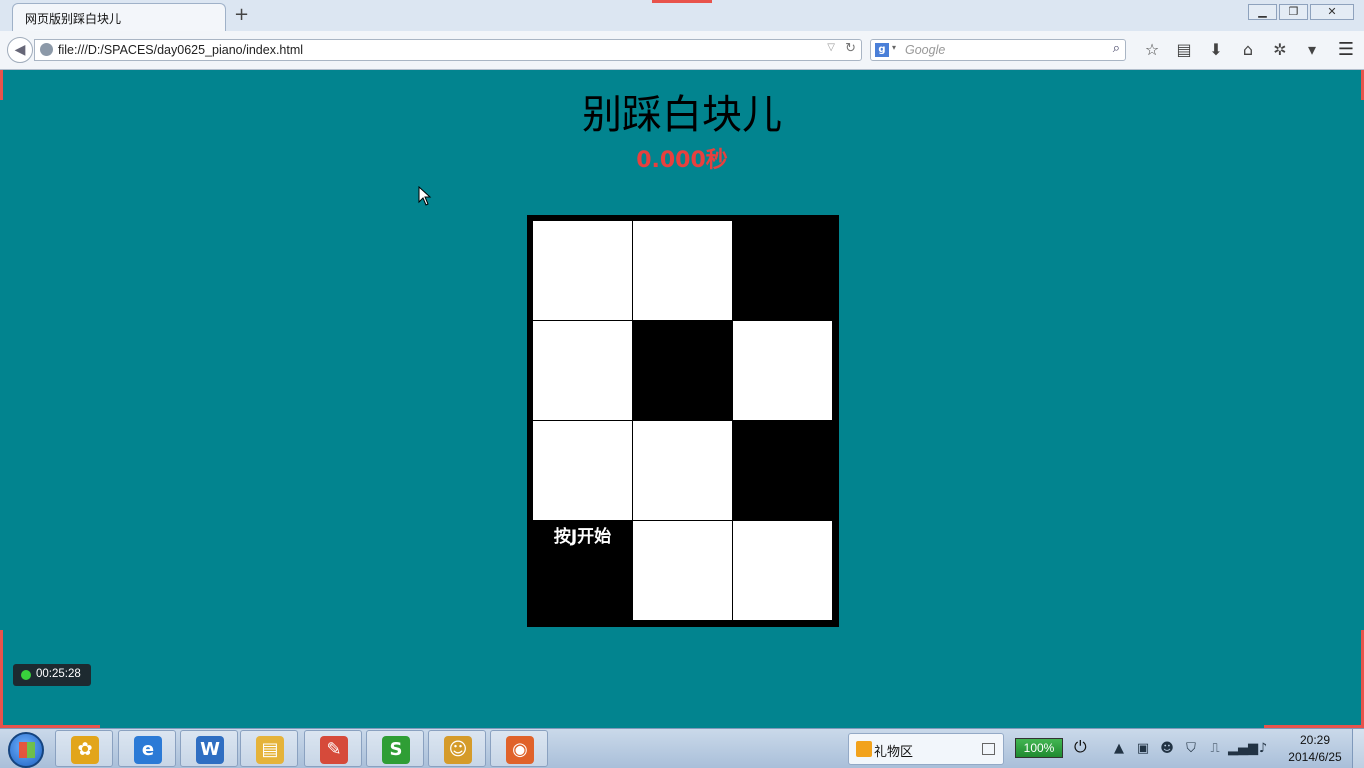 The height and width of the screenshot is (768, 1364). Describe the element at coordinates (582, 270) in the screenshot. I see `tile-r0-c0` at that location.